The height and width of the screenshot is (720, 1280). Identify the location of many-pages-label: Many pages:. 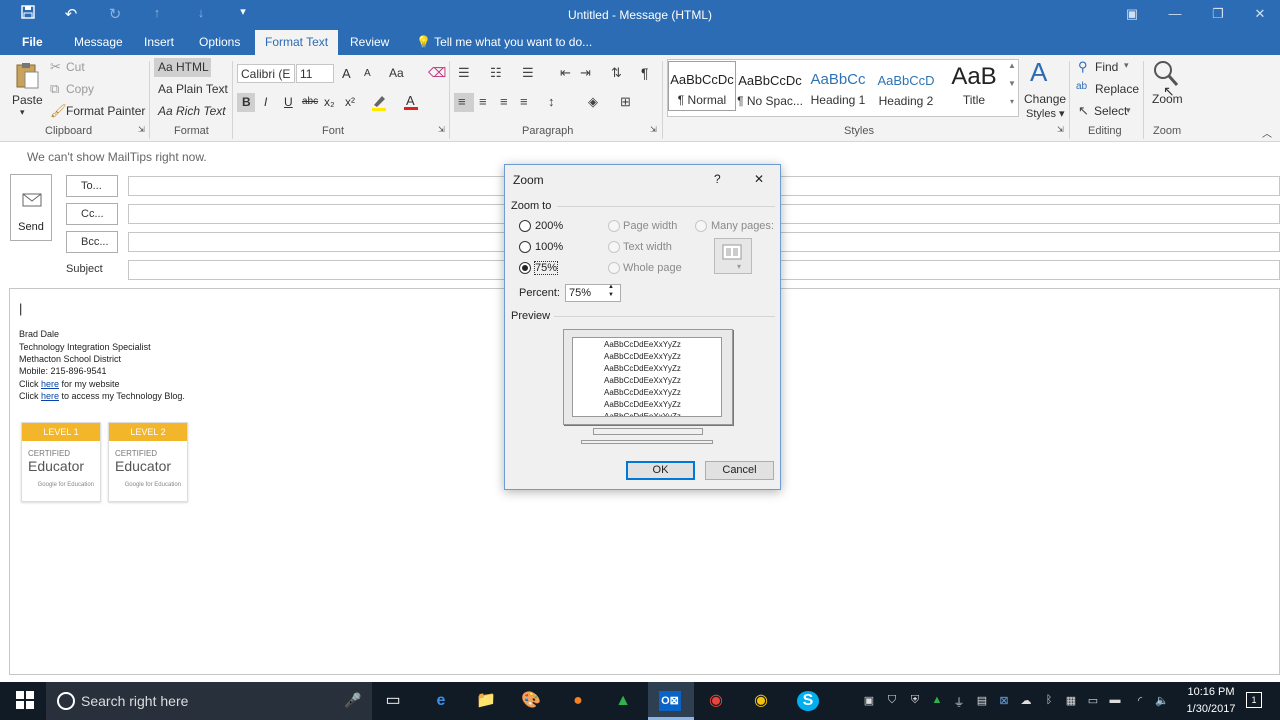
(742, 226).